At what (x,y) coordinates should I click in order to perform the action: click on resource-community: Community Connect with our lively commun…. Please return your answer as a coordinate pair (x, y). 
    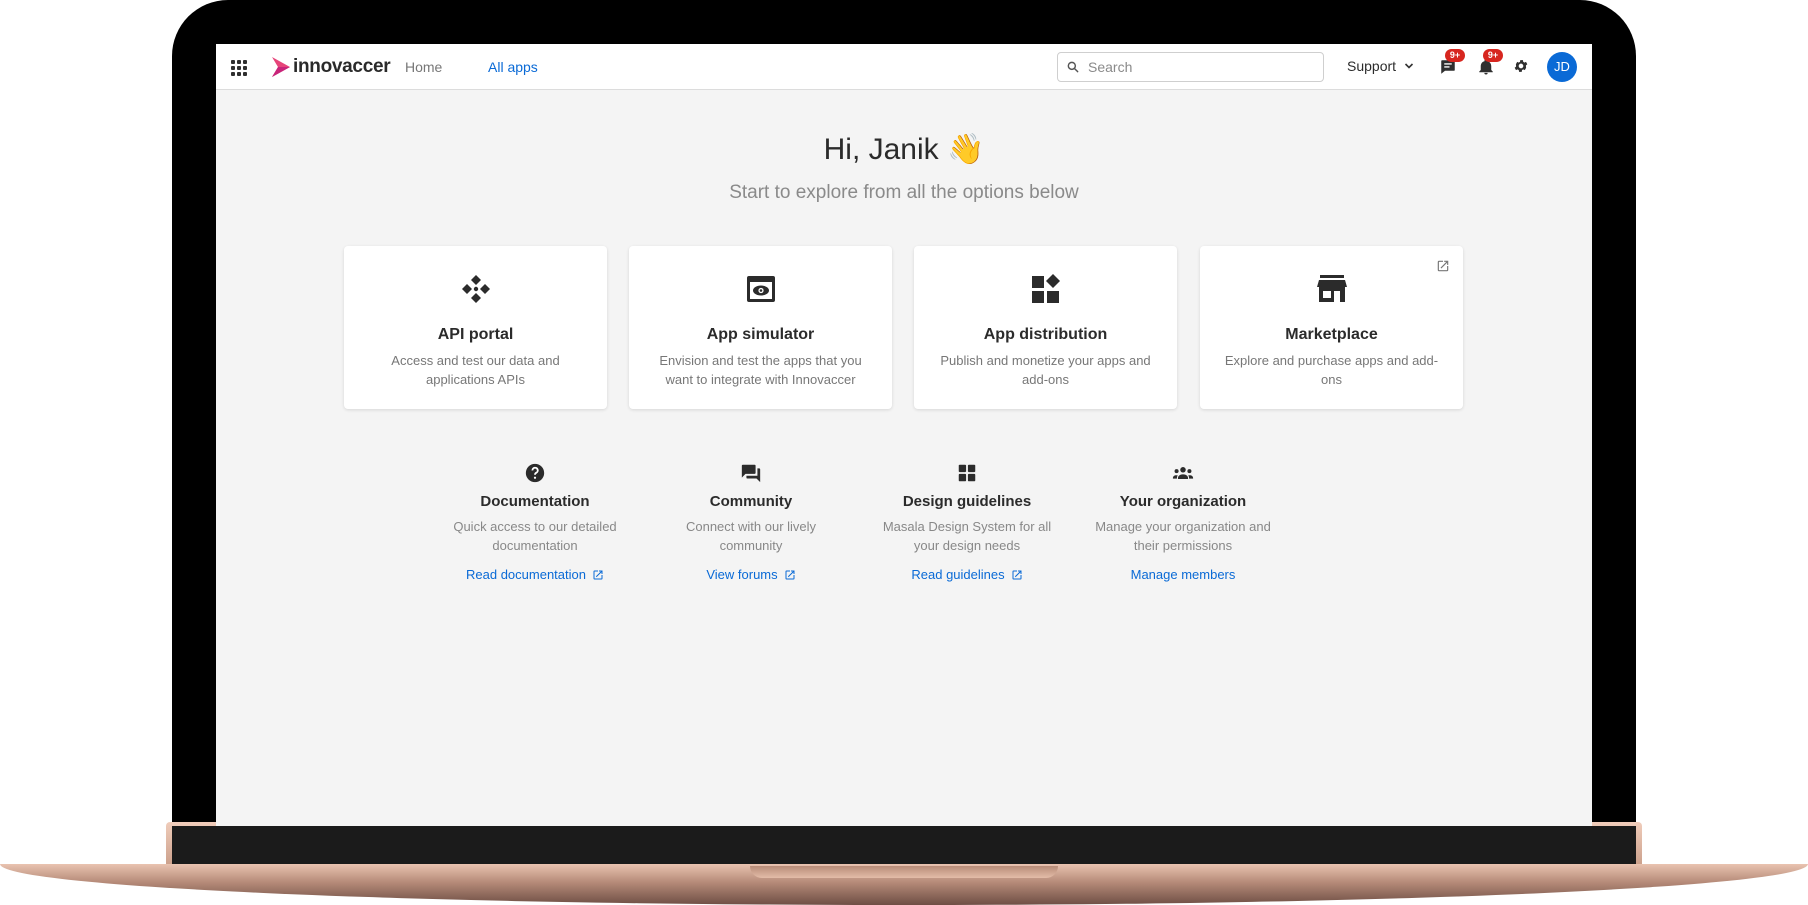
    Looking at the image, I should click on (751, 523).